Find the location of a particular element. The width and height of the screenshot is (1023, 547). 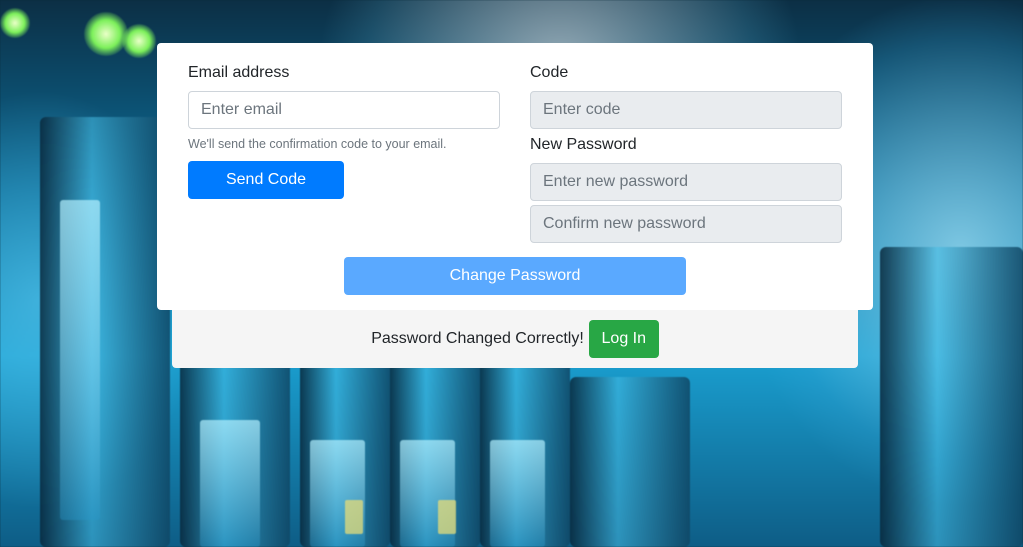

change-password-button: Change Password is located at coordinates (515, 276).